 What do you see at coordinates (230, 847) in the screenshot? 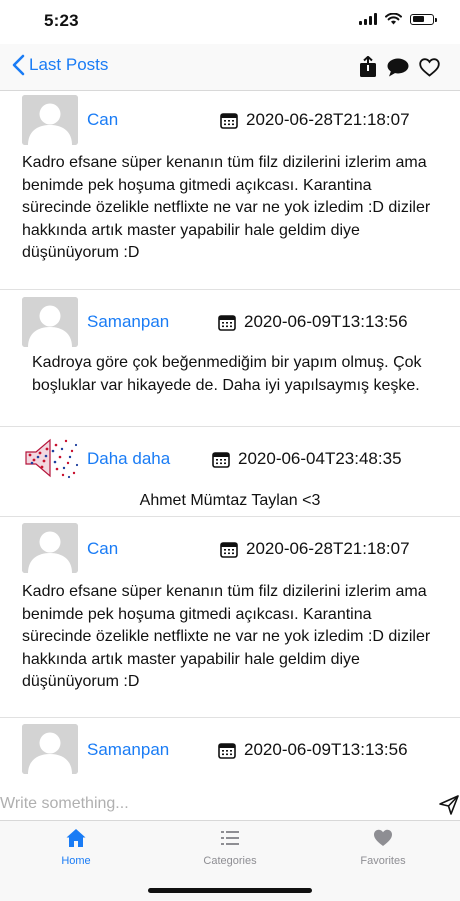
I see `tab-categories: Categories` at bounding box center [230, 847].